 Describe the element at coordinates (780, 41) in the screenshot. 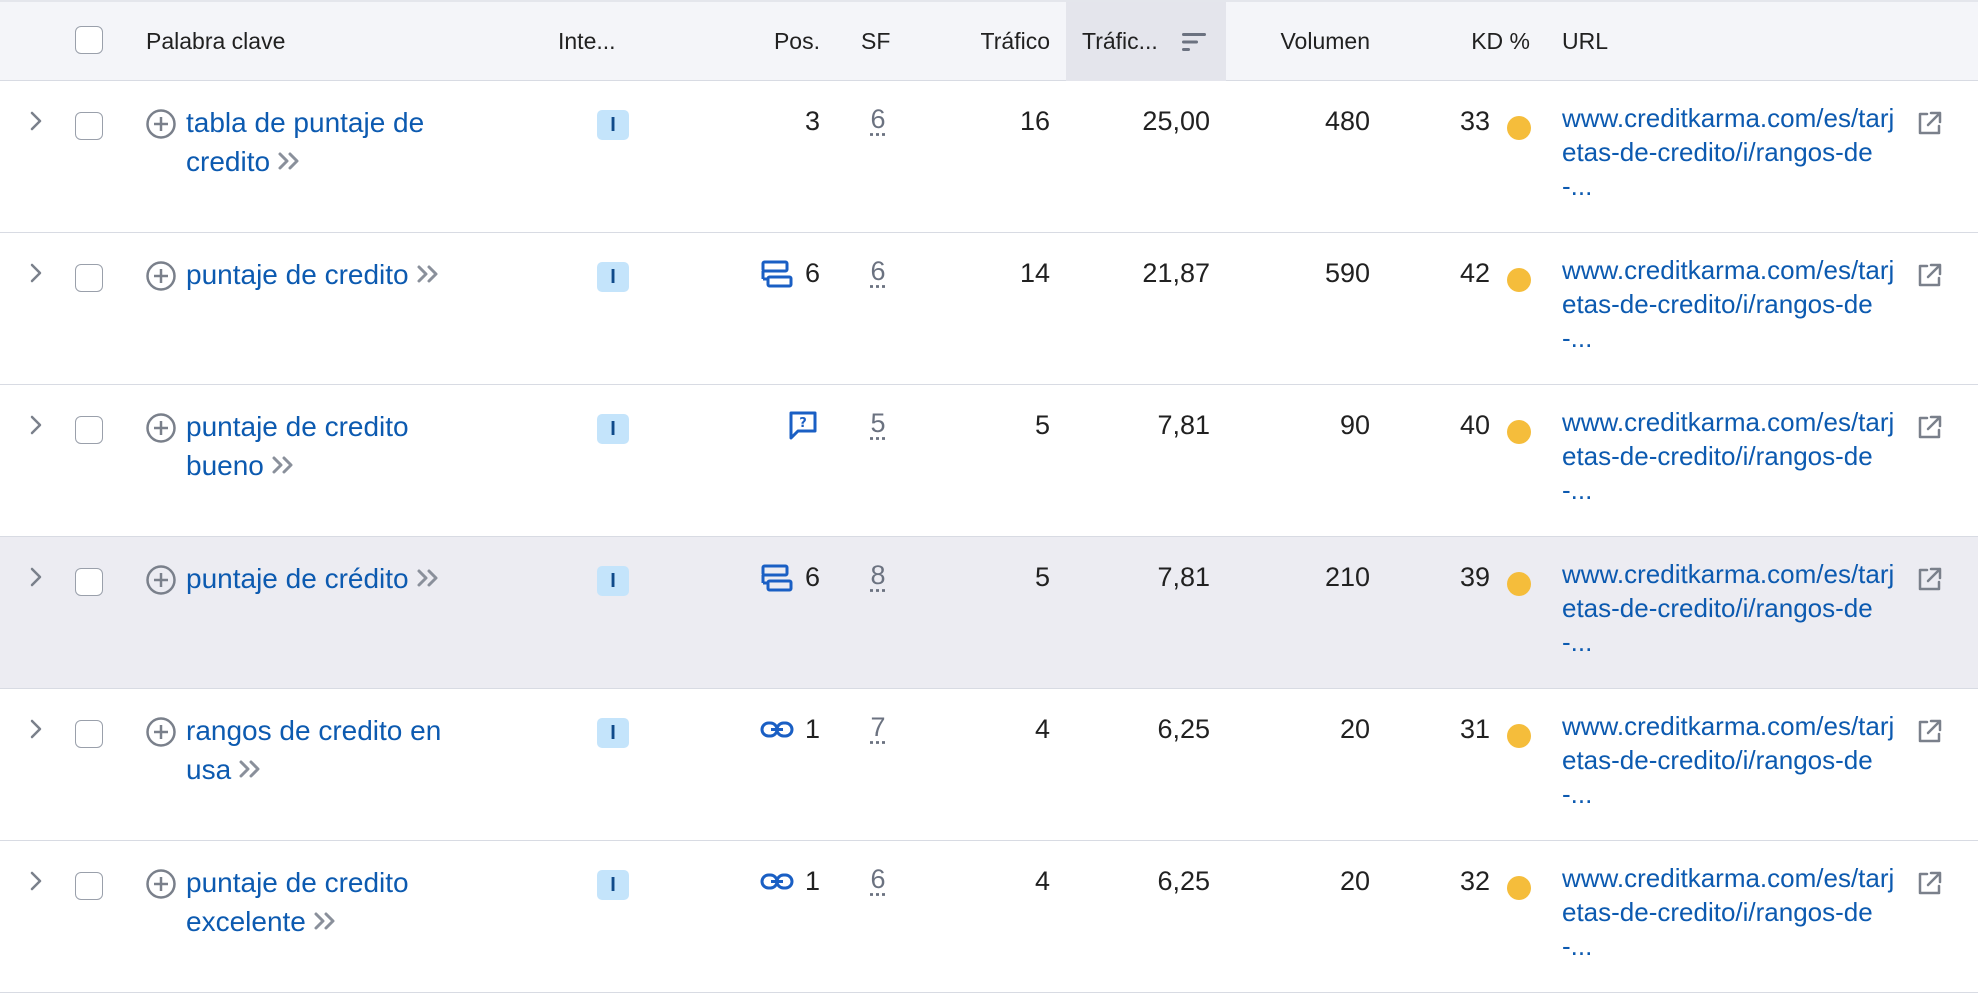

I see `column-position: Pos.` at that location.